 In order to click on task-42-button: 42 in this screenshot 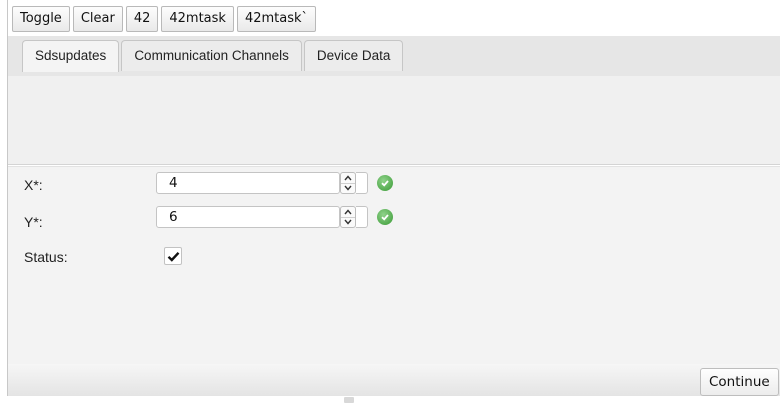, I will do `click(142, 19)`.